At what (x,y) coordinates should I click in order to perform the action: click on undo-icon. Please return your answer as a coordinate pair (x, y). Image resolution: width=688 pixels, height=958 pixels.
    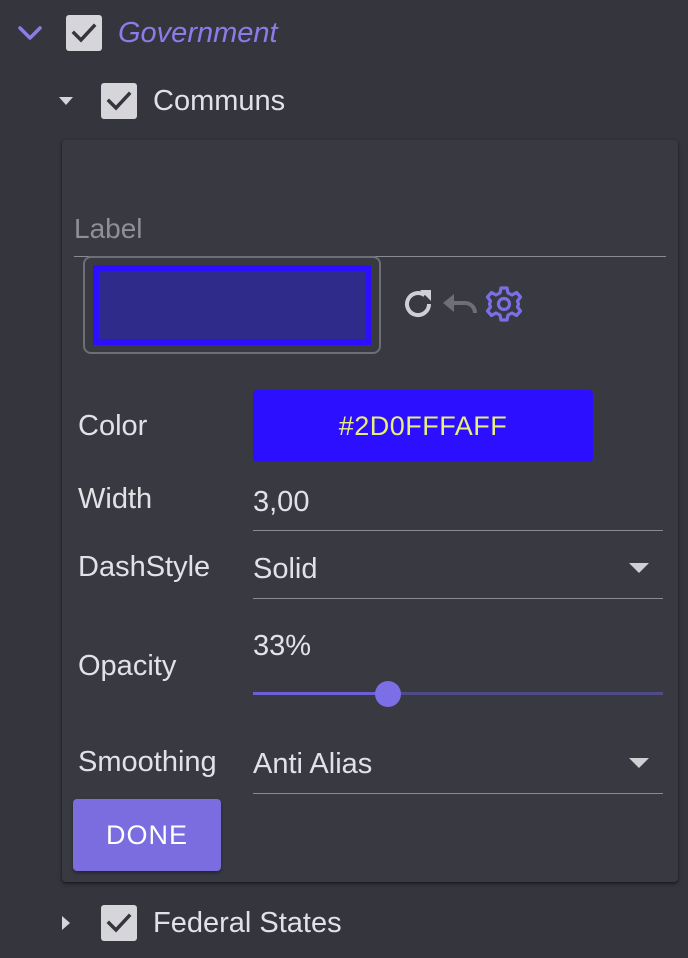
    Looking at the image, I should click on (461, 304).